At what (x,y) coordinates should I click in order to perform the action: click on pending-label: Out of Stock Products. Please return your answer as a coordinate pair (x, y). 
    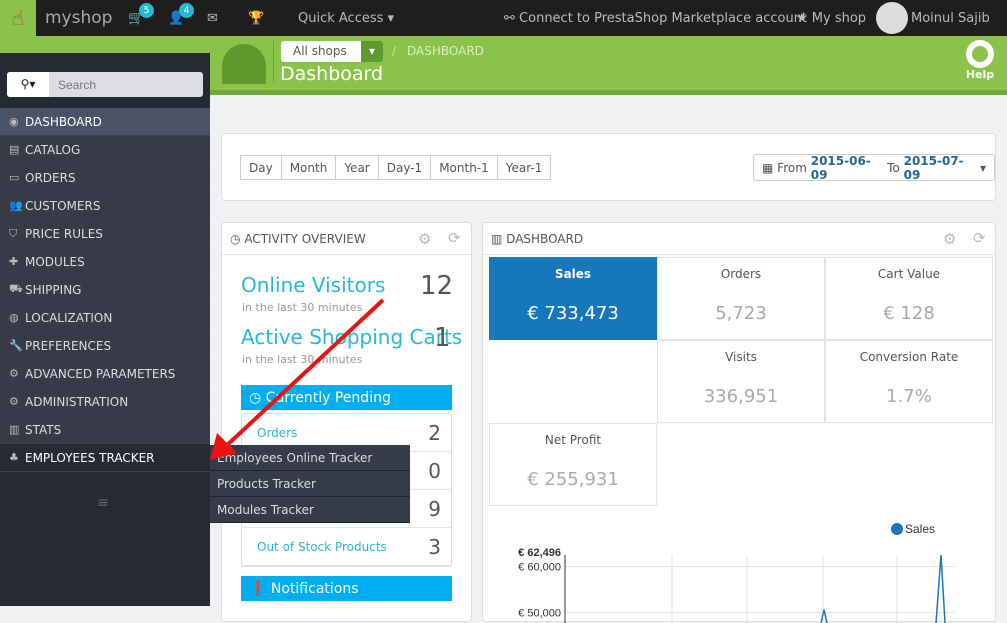
    Looking at the image, I should click on (322, 547).